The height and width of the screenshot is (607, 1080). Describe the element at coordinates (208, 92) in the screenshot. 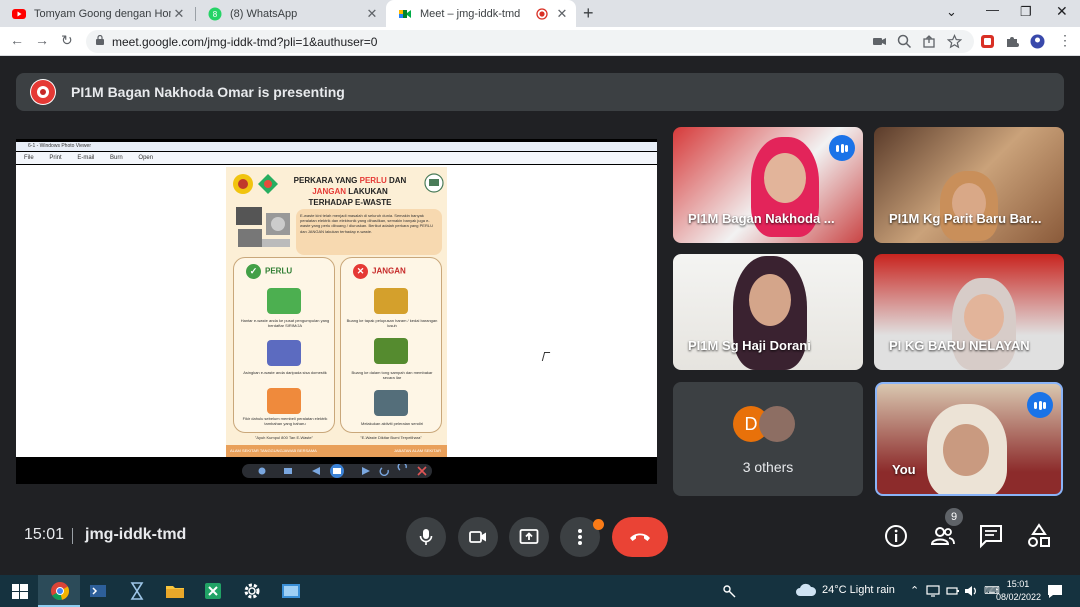

I see `presenting-text: PI1M Bagan Nakhoda Omar is presenting` at that location.